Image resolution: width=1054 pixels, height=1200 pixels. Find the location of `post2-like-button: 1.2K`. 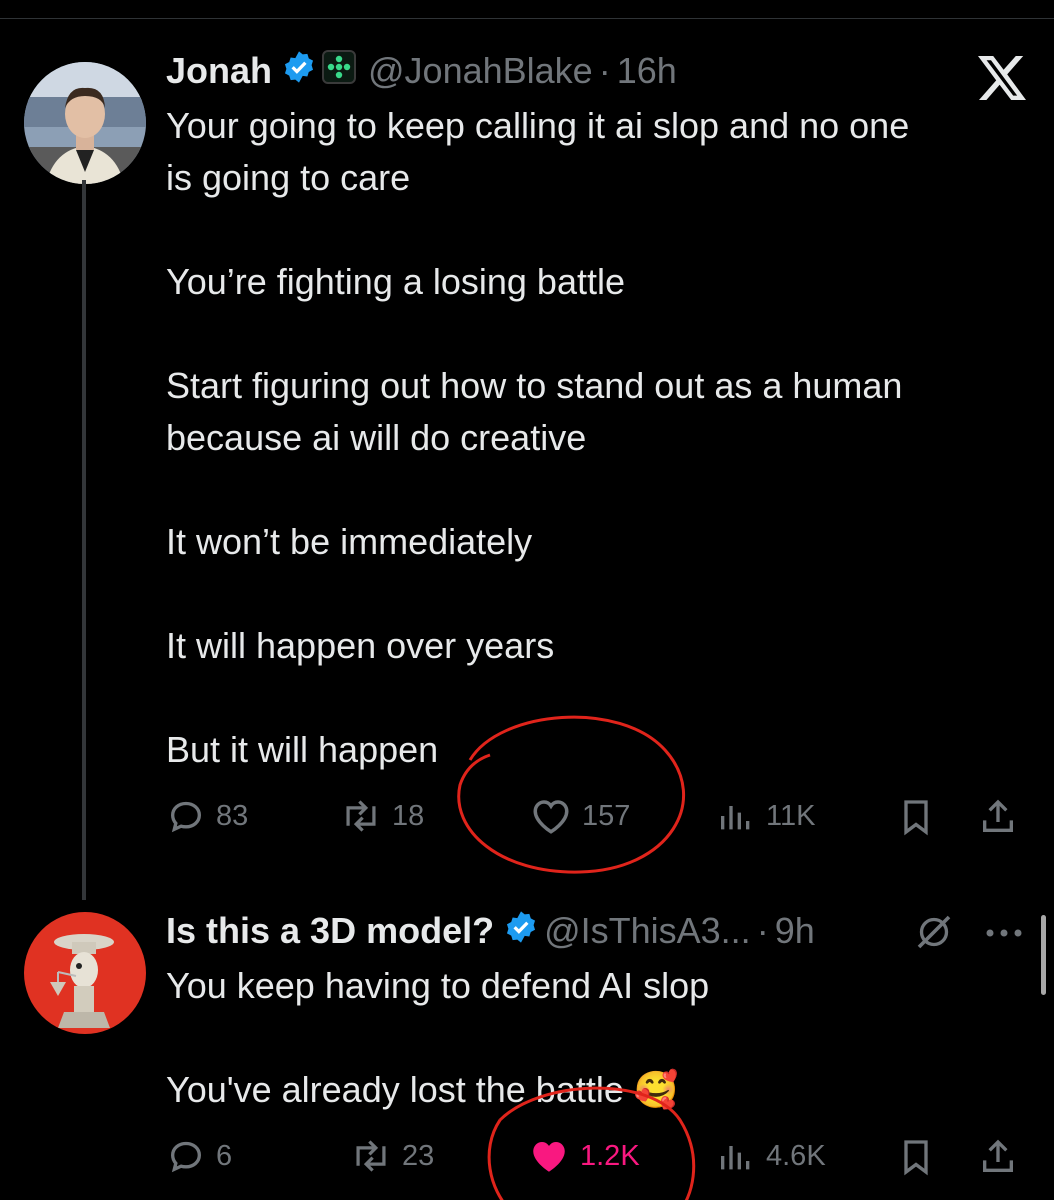

post2-like-button: 1.2K is located at coordinates (584, 1156).